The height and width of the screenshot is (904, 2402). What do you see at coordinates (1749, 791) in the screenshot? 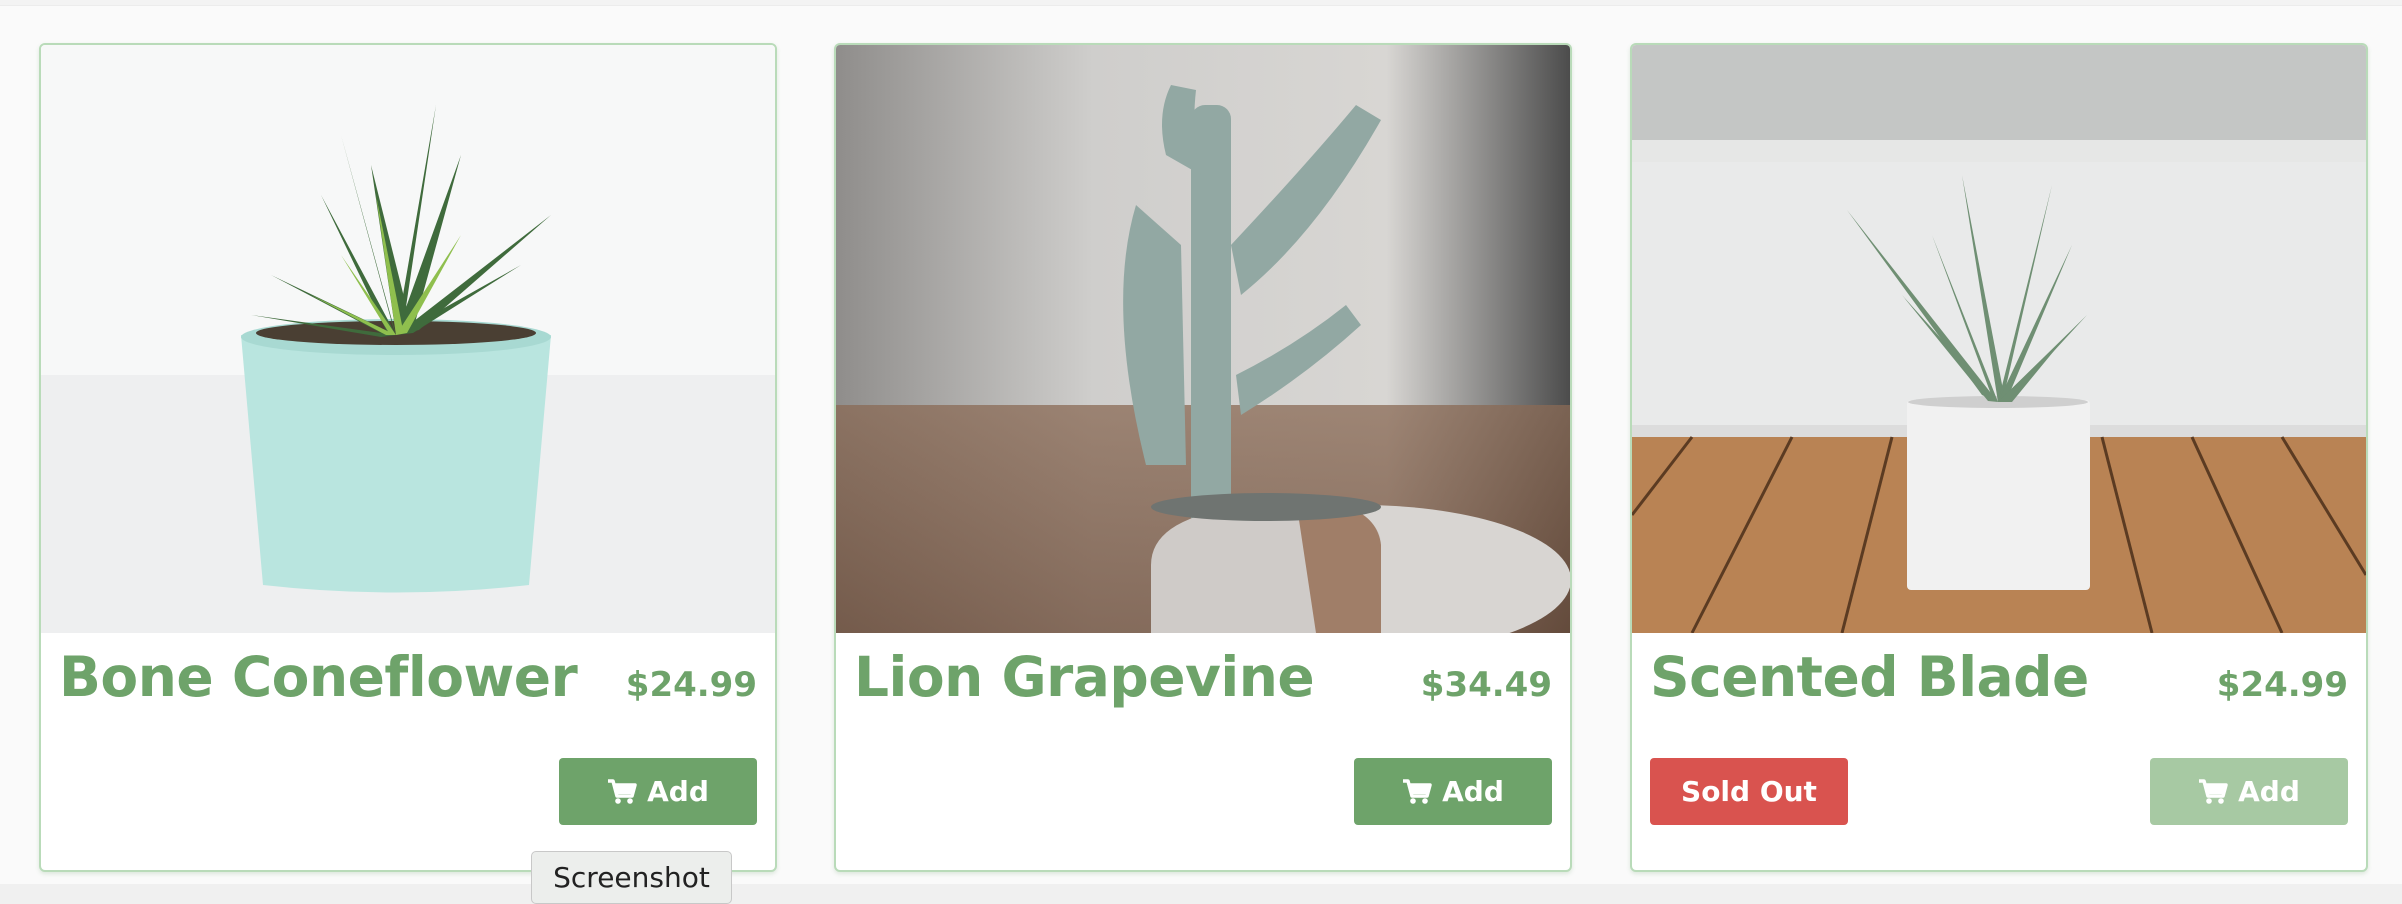
I see `sold-out-button: Sold Out` at bounding box center [1749, 791].